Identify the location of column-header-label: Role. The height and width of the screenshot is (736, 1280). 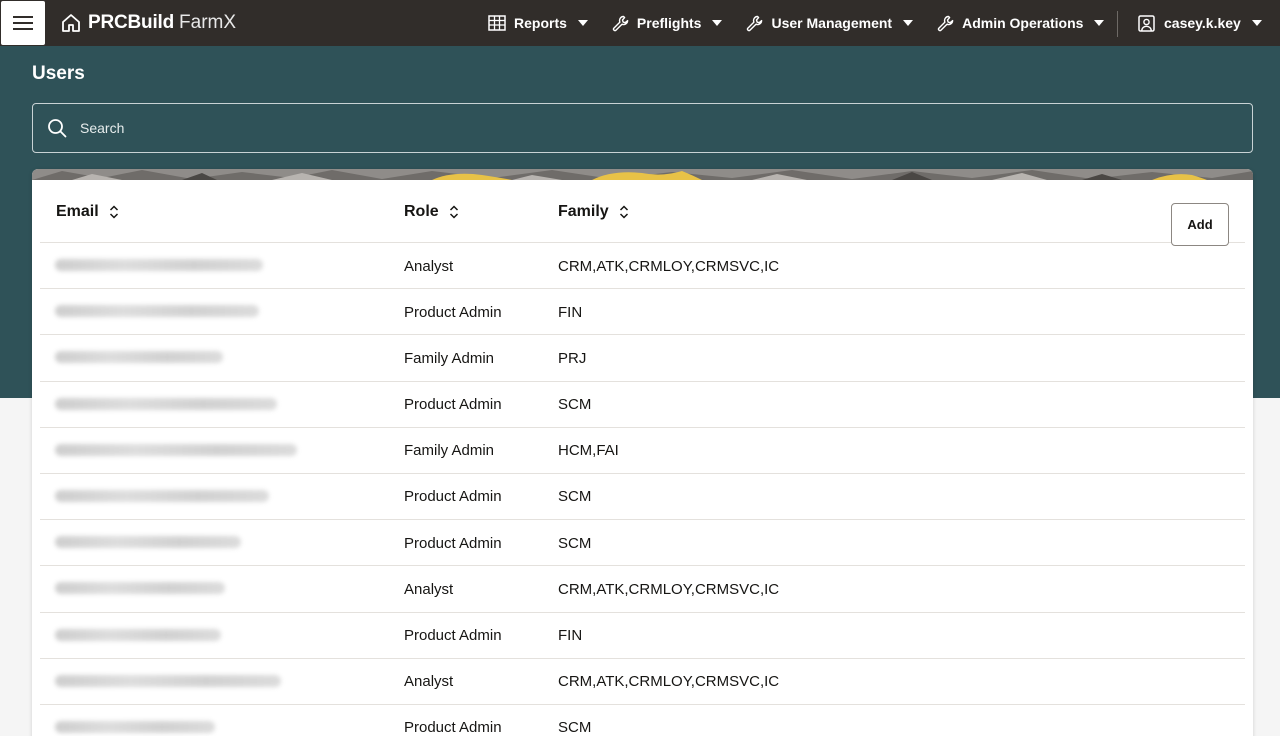
(421, 211).